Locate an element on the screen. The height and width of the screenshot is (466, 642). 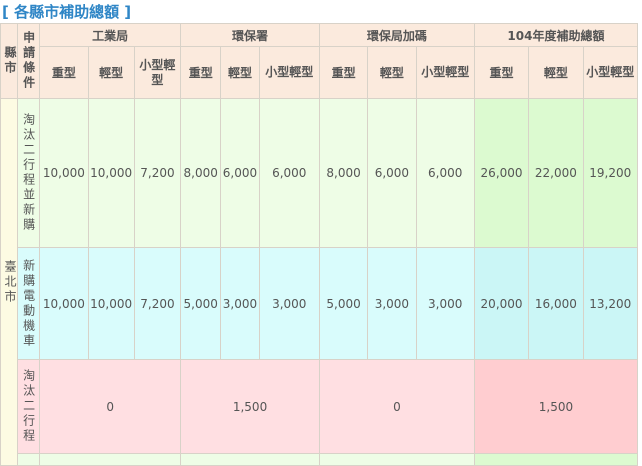
header-city: 縣市 is located at coordinates (9, 61).